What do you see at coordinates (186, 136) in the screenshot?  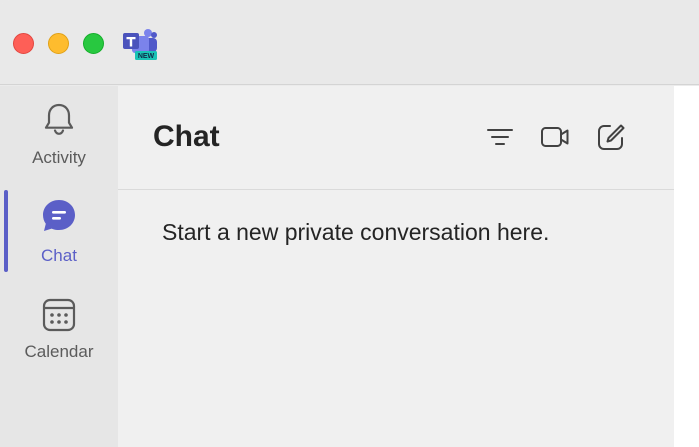 I see `page-title: Chat` at bounding box center [186, 136].